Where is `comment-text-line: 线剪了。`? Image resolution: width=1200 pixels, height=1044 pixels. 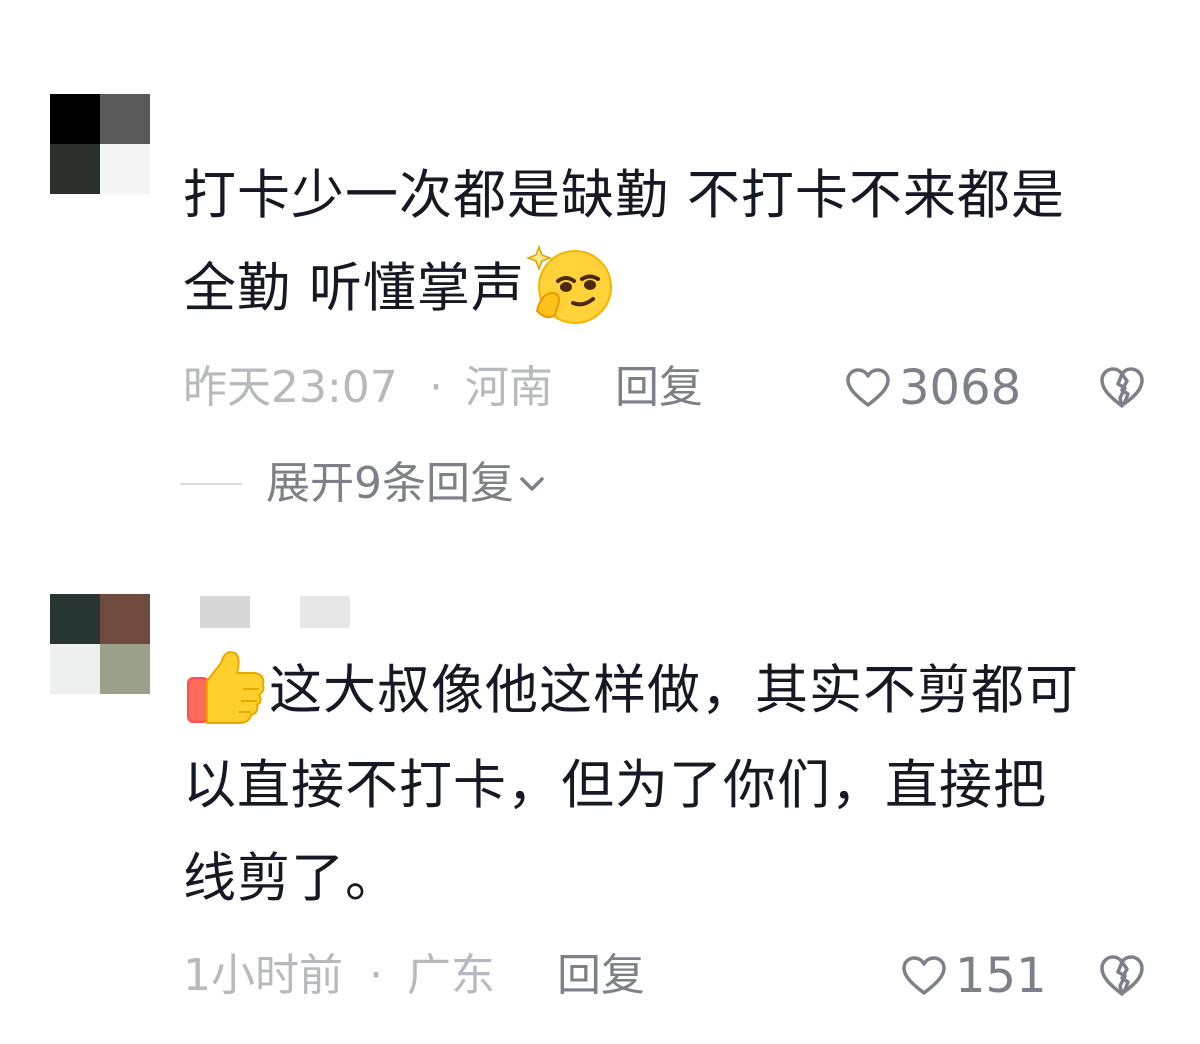
comment-text-line: 线剪了。 is located at coordinates (291, 879).